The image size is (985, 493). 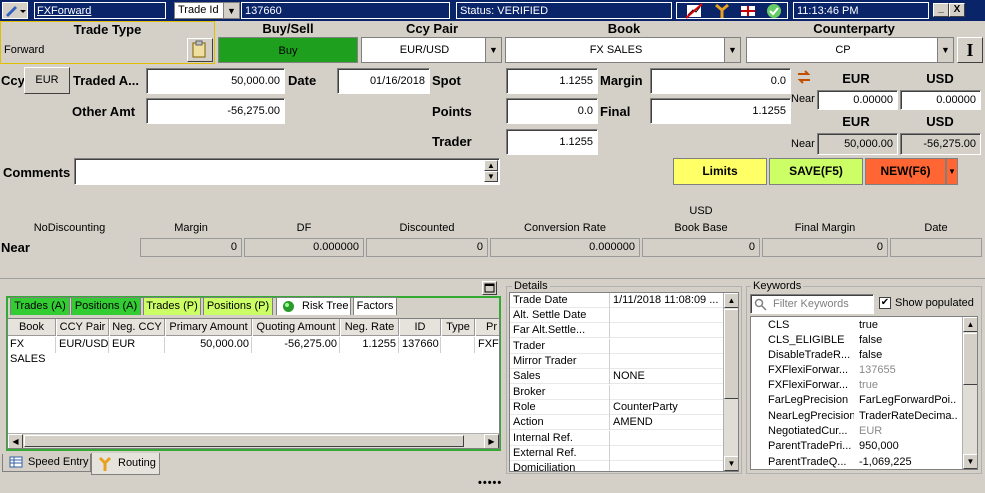 What do you see at coordinates (107, 50) in the screenshot?
I see `trade-type-field: Forward` at bounding box center [107, 50].